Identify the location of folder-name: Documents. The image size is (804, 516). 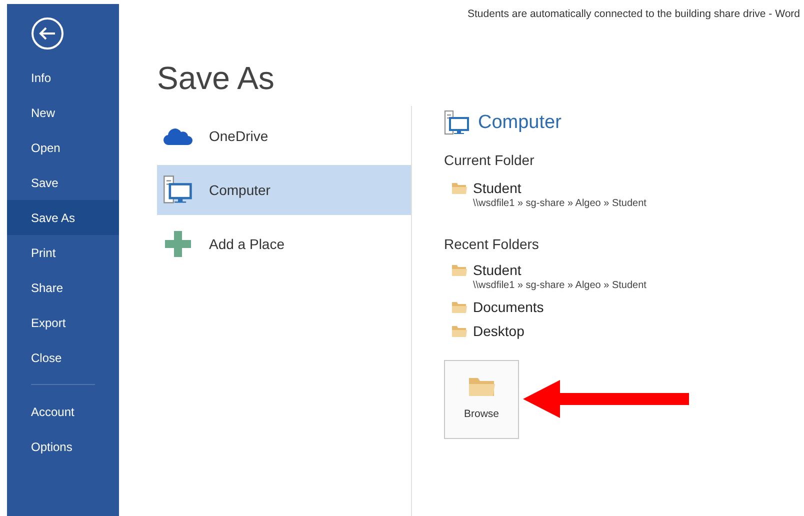
(508, 307).